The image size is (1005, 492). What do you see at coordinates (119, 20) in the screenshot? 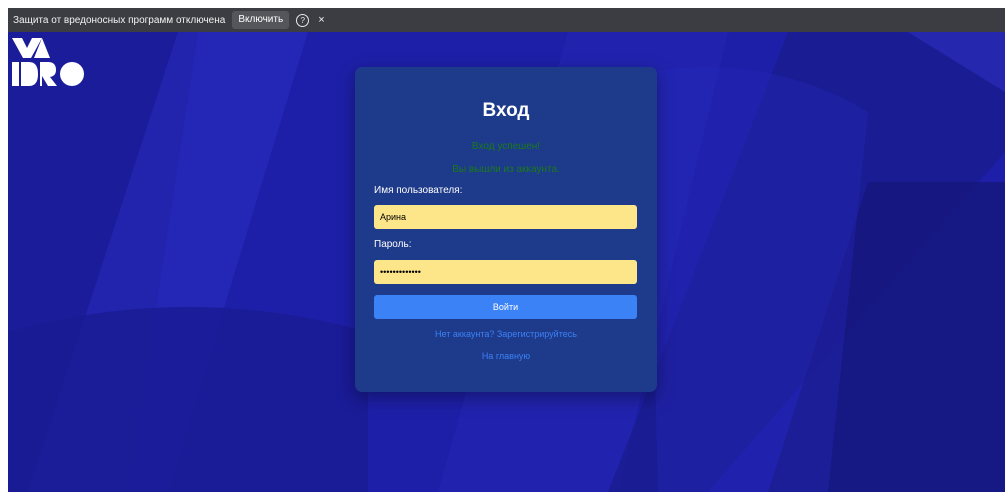
I see `security-warning-text: Защита от вредоносных программ отключена` at bounding box center [119, 20].